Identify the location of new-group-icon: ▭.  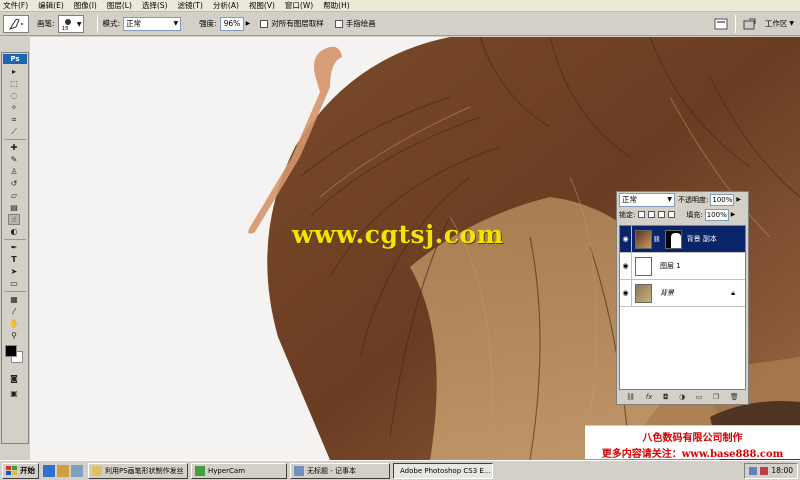
(699, 397).